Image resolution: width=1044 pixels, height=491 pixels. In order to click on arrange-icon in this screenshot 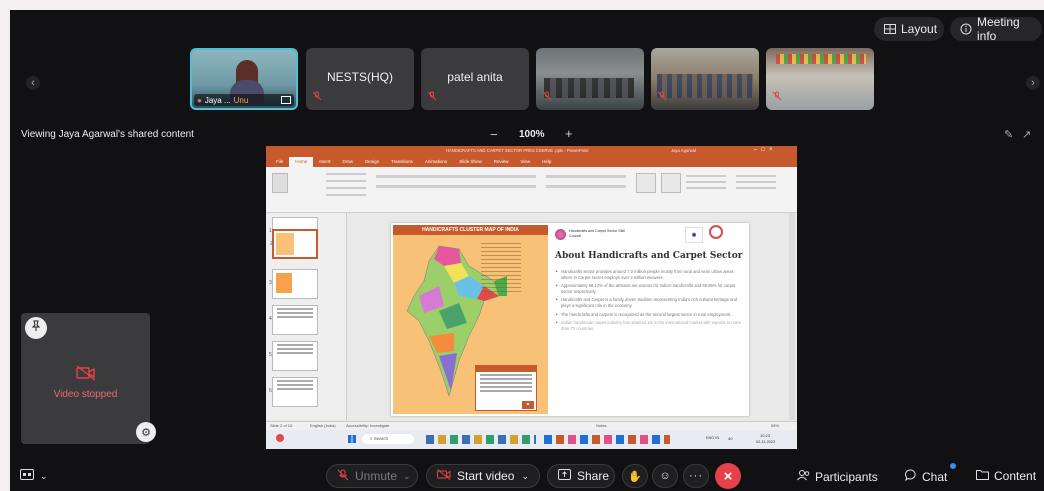, I will do `click(671, 183)`.